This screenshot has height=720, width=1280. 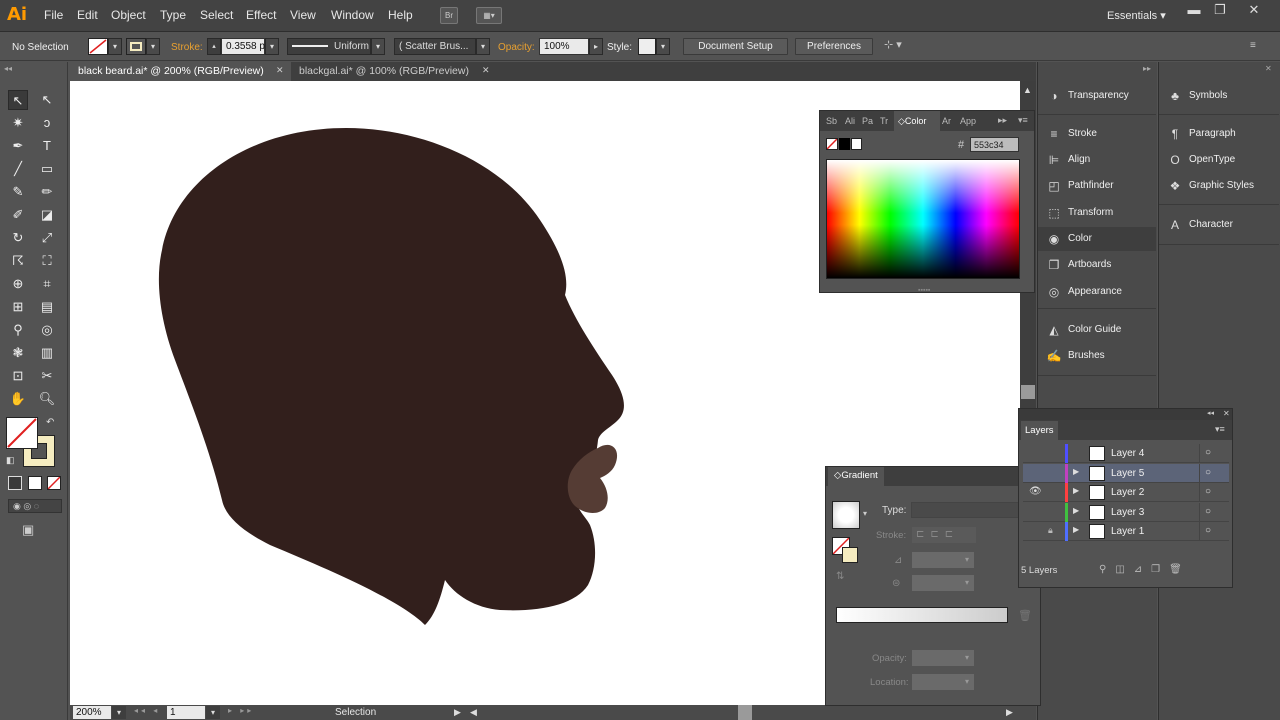 I want to click on workspace-switcher: Essentials ▾, so click(x=1136, y=15).